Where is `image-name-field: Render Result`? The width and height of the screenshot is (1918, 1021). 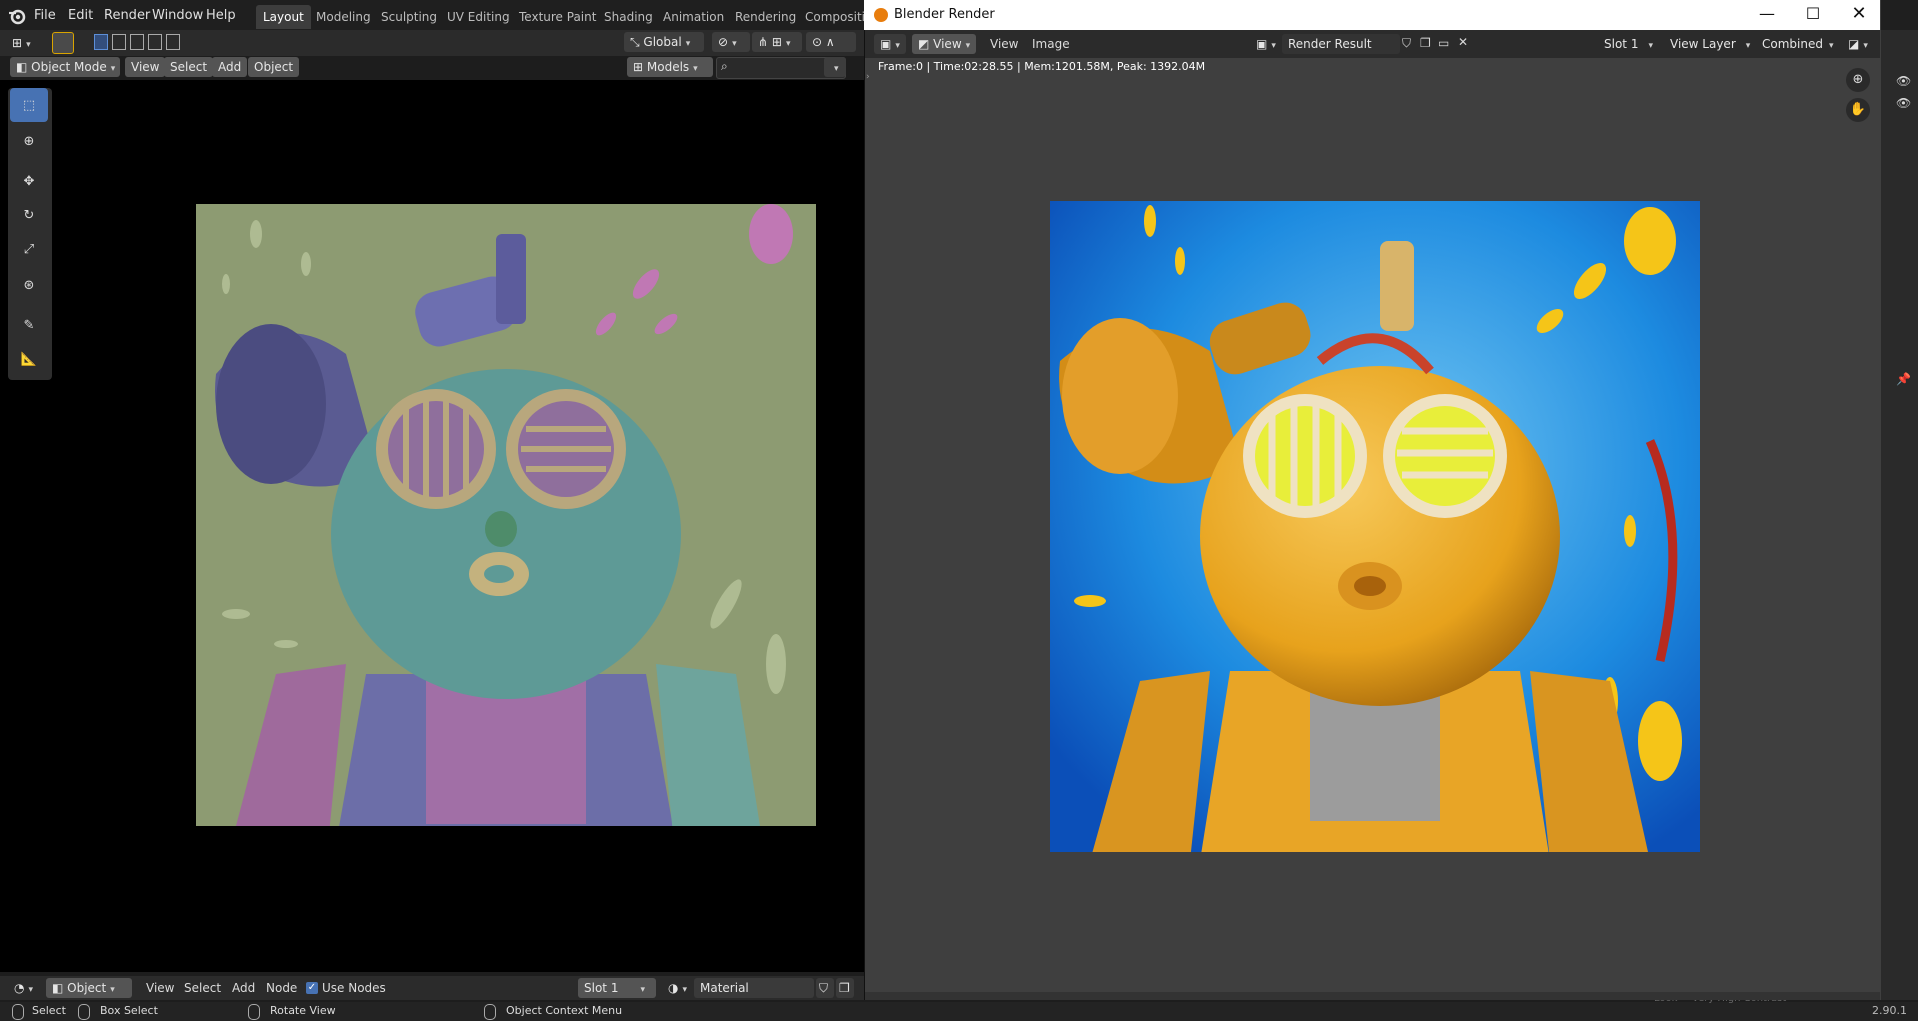 image-name-field: Render Result is located at coordinates (1341, 44).